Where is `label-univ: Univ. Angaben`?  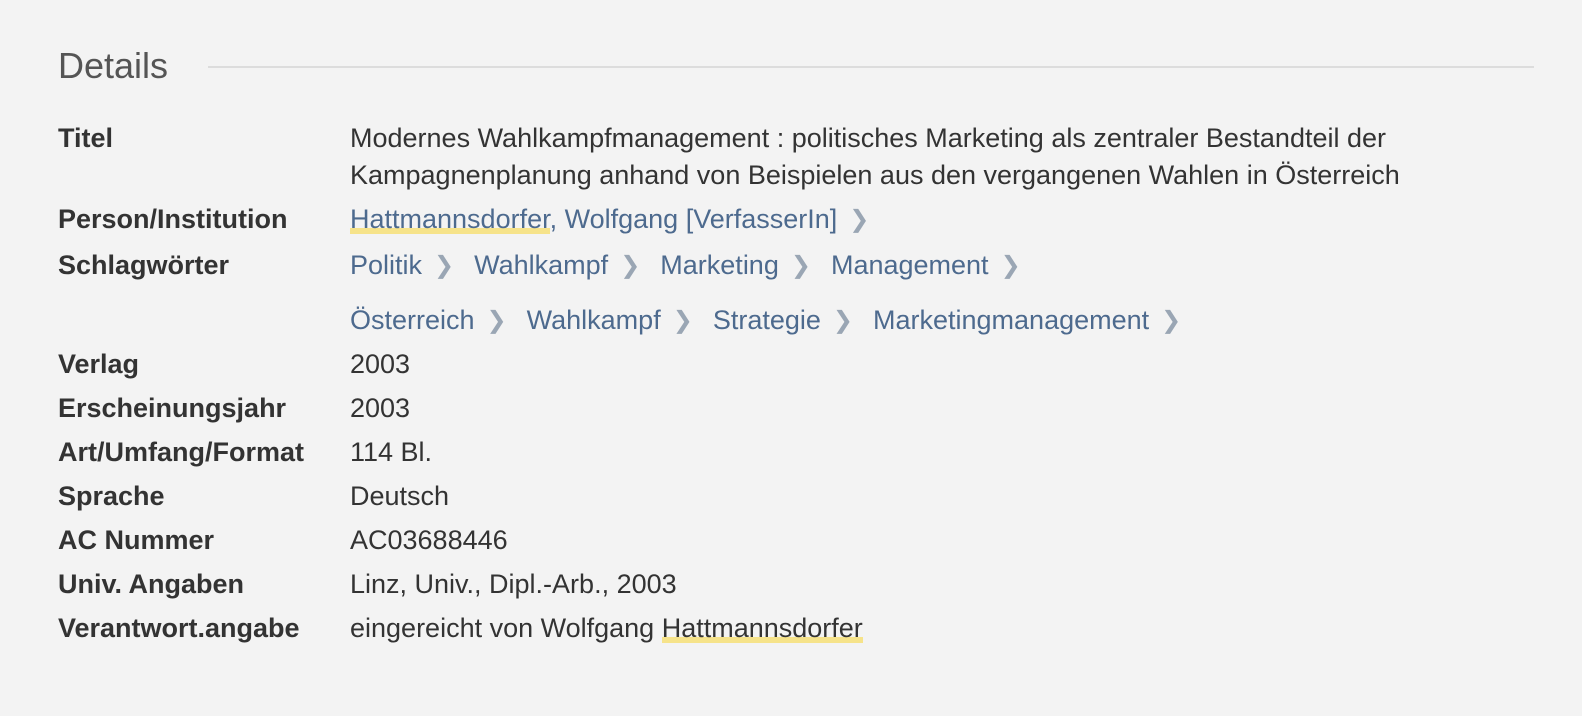
label-univ: Univ. Angaben is located at coordinates (151, 584).